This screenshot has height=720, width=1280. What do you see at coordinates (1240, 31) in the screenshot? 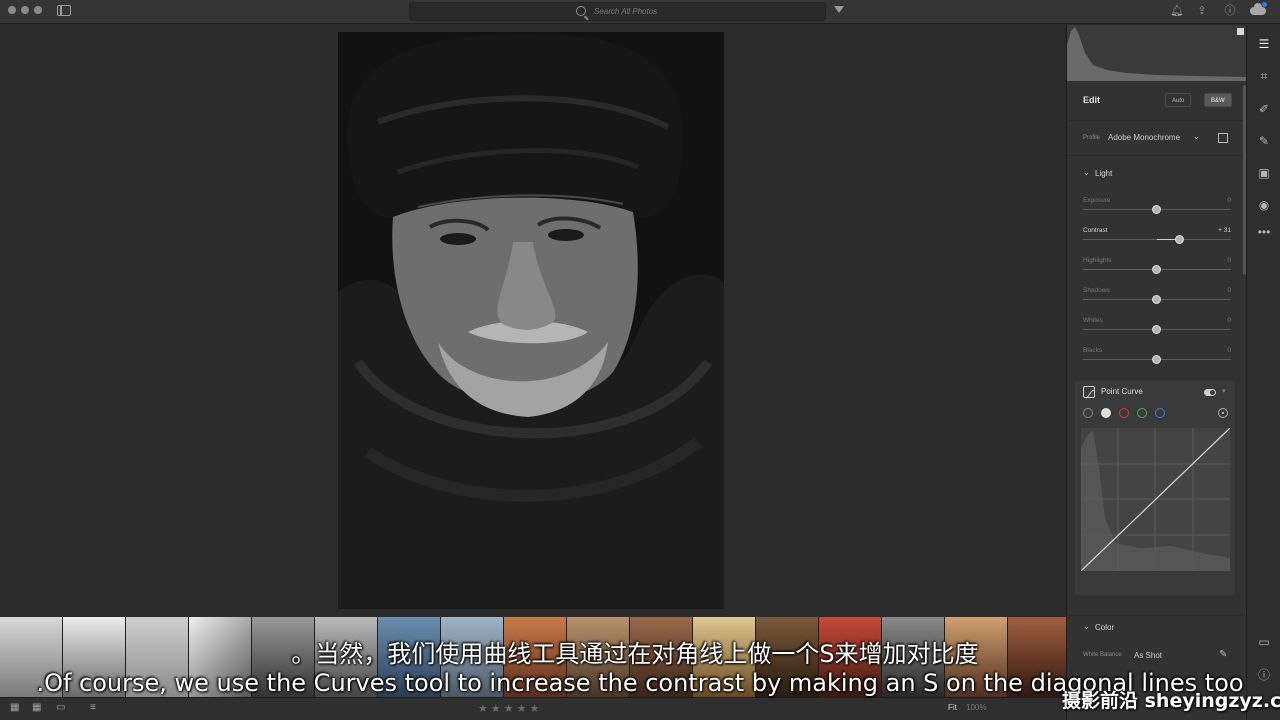
I see `histogram-menu-button` at bounding box center [1240, 31].